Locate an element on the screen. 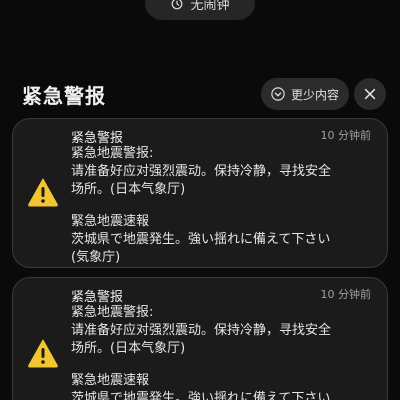  alarm-clock-icon is located at coordinates (177, 5).